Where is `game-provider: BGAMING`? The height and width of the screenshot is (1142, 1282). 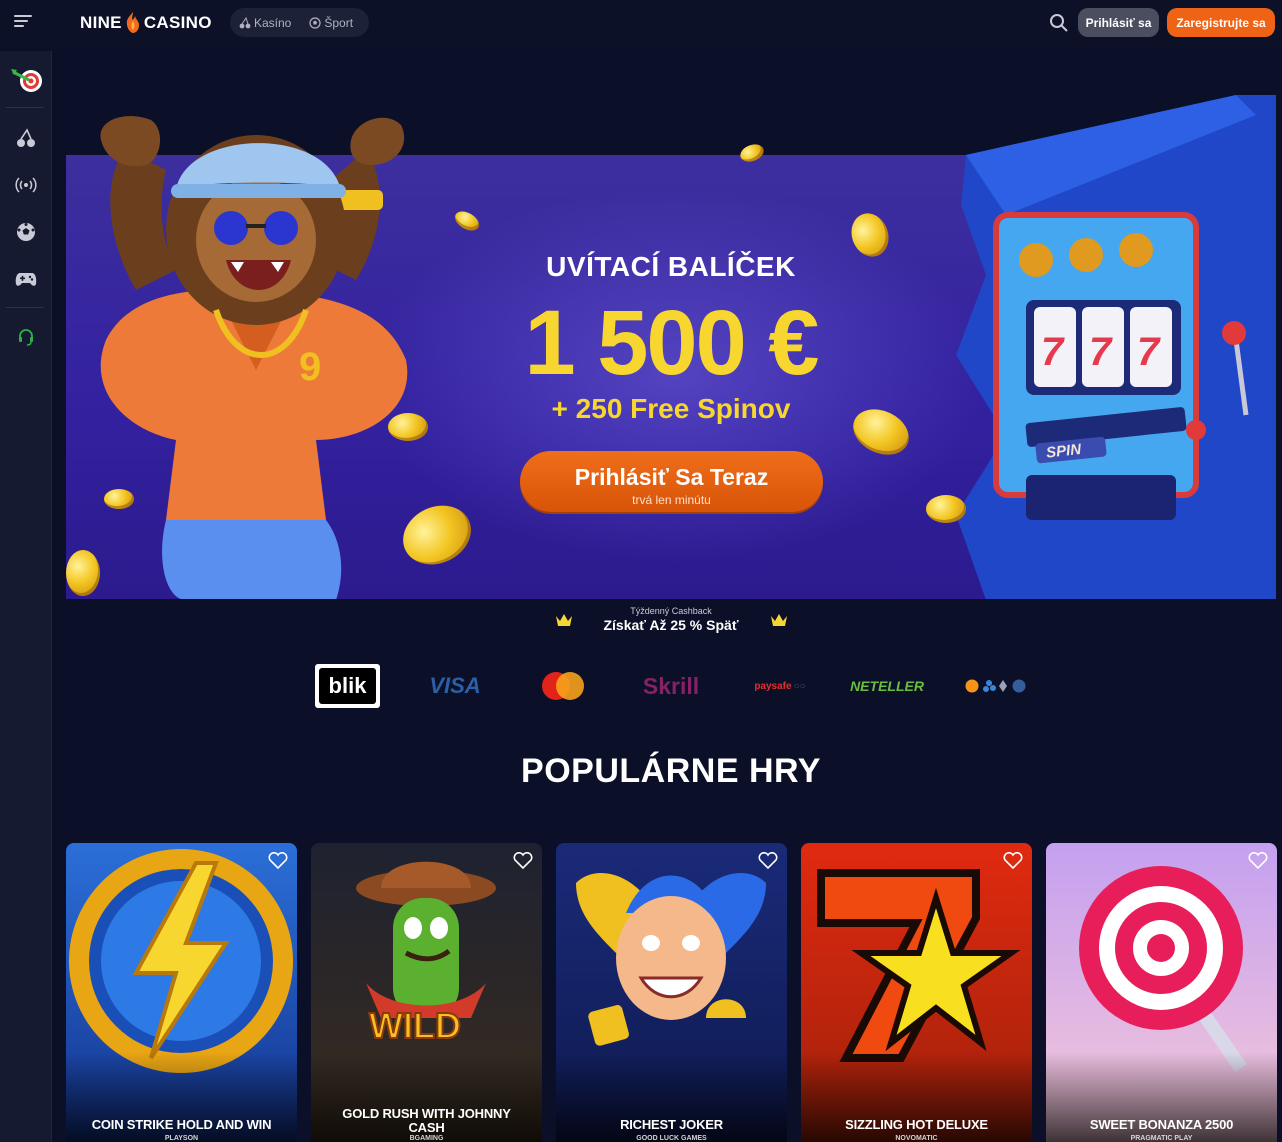 game-provider: BGAMING is located at coordinates (426, 1138).